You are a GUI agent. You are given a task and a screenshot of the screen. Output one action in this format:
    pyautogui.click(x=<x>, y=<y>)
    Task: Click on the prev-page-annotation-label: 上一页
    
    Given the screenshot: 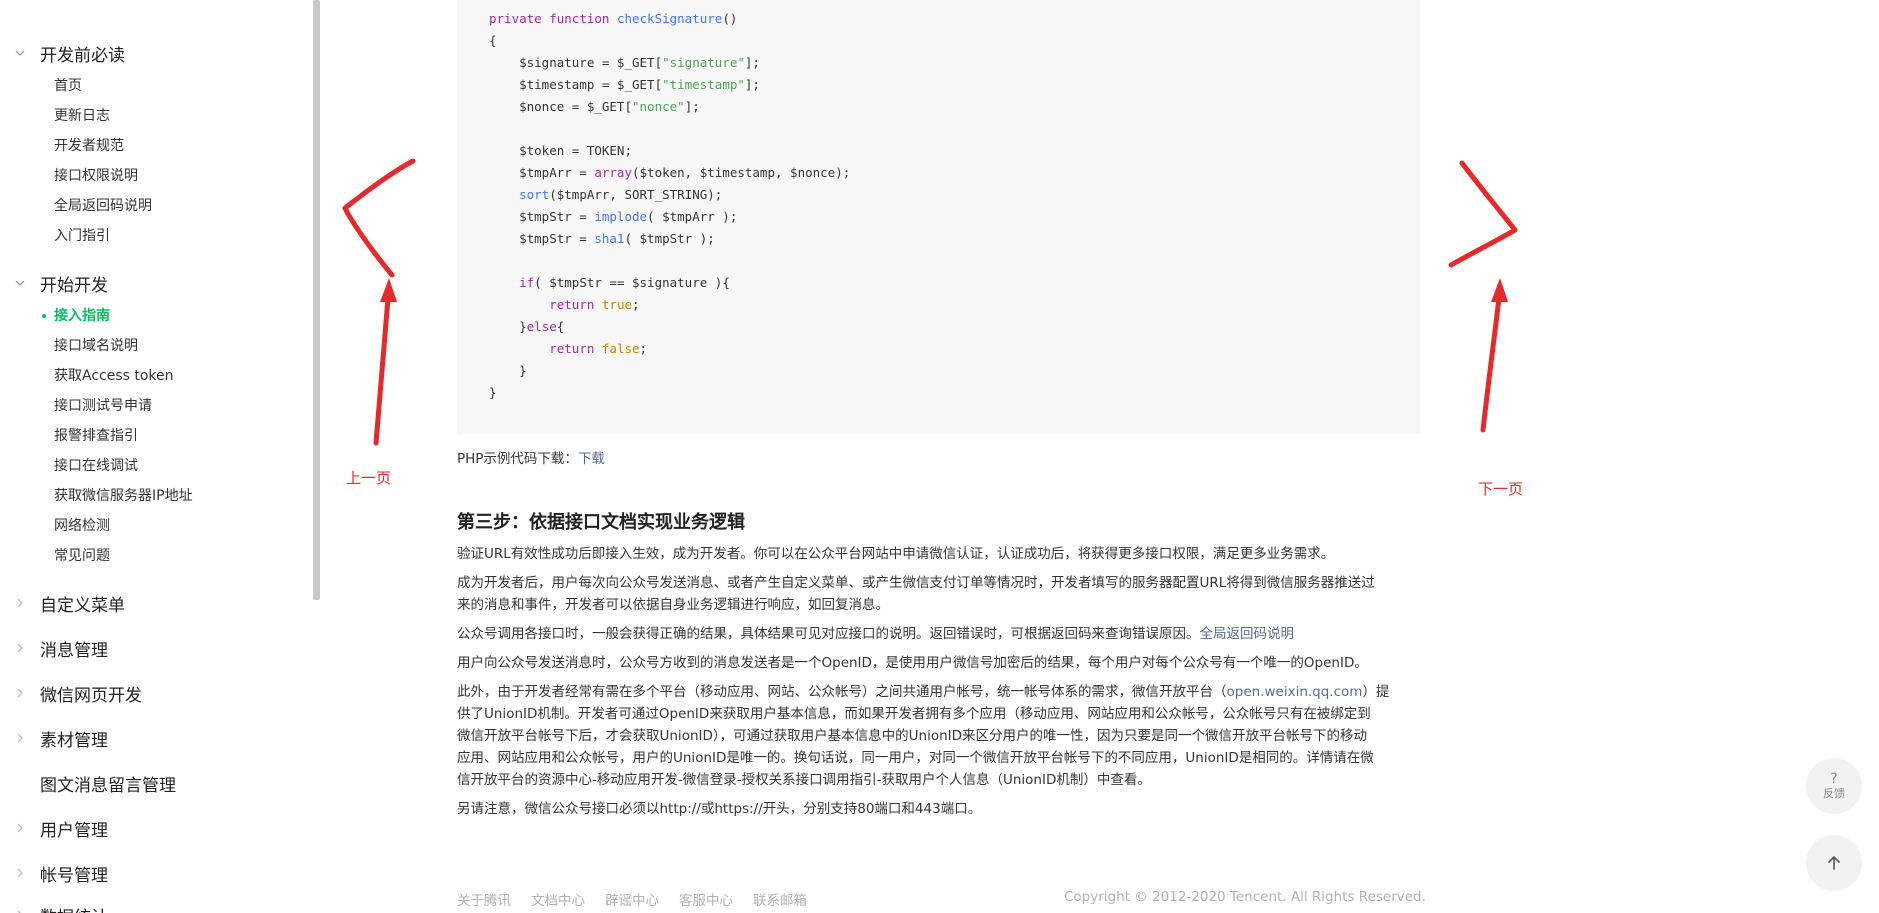 What is the action you would take?
    pyautogui.click(x=369, y=478)
    